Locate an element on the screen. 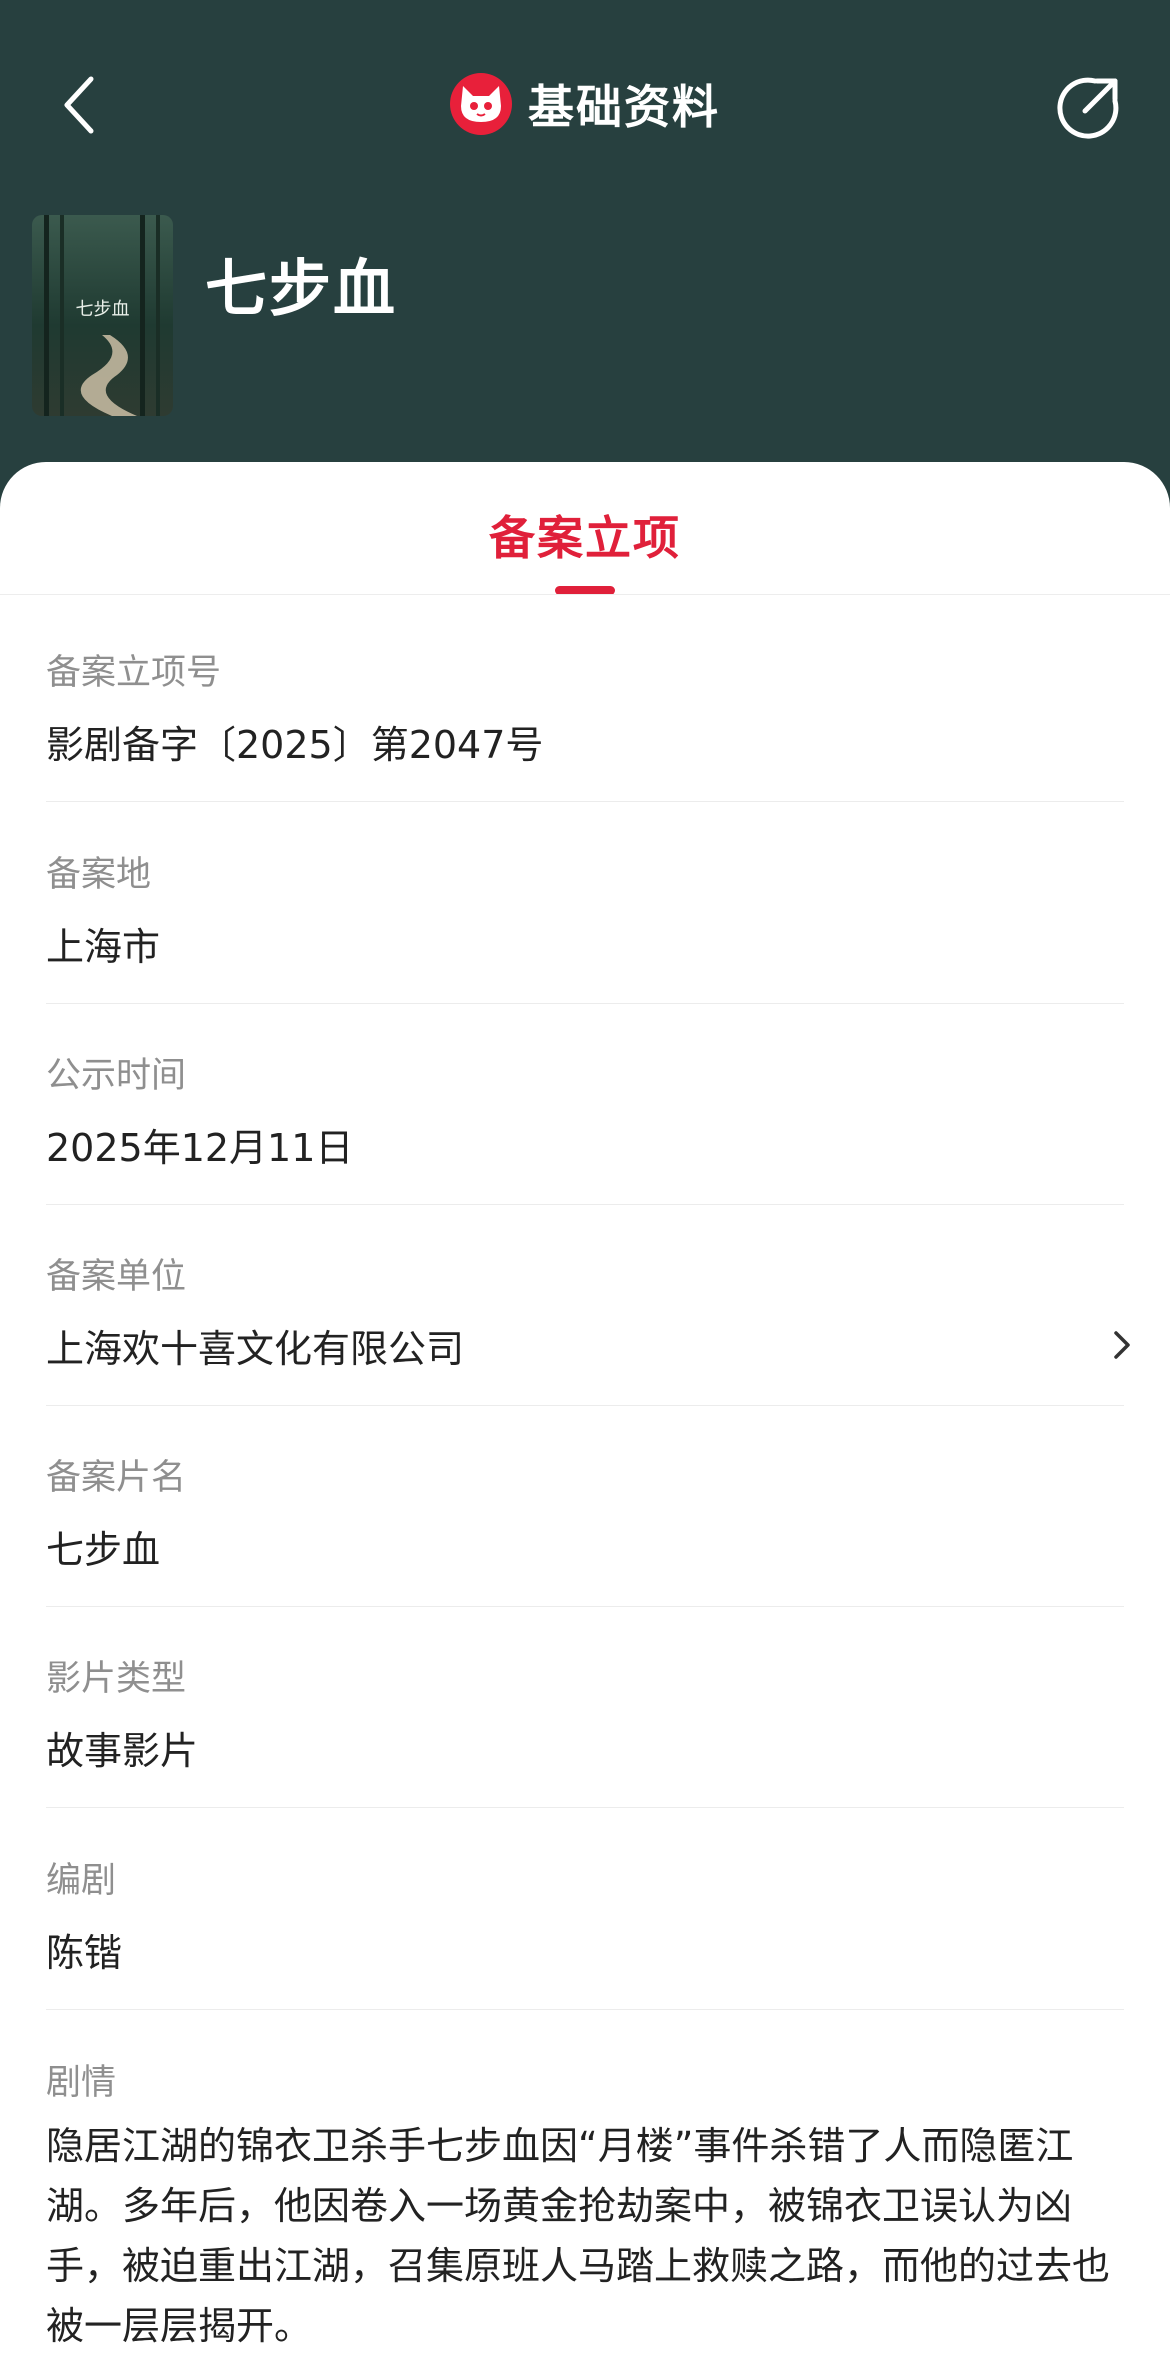 This screenshot has height=2375, width=1170. back-button is located at coordinates (78, 105).